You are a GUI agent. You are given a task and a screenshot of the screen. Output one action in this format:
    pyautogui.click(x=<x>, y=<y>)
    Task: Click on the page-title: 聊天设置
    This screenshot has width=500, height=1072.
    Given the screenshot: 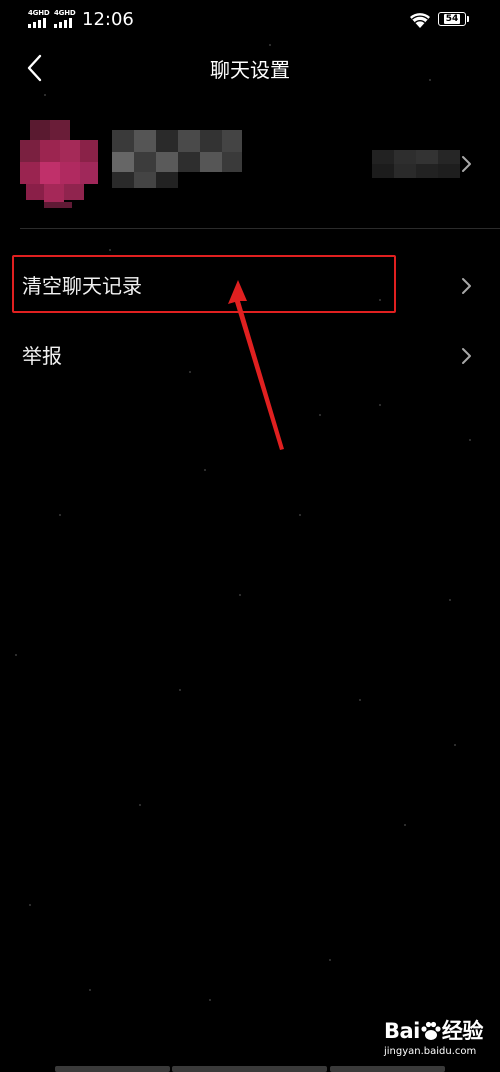 What is the action you would take?
    pyautogui.click(x=250, y=70)
    